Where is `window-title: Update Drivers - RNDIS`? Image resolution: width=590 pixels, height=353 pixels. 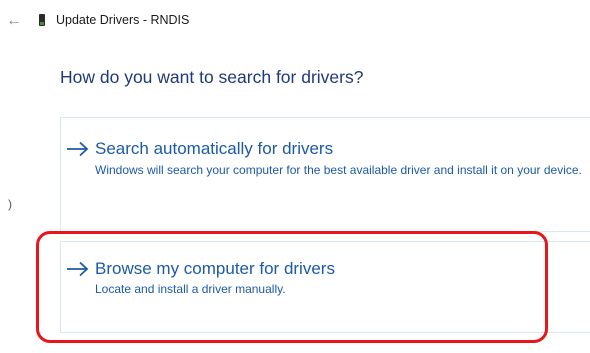
window-title: Update Drivers - RNDIS is located at coordinates (123, 20).